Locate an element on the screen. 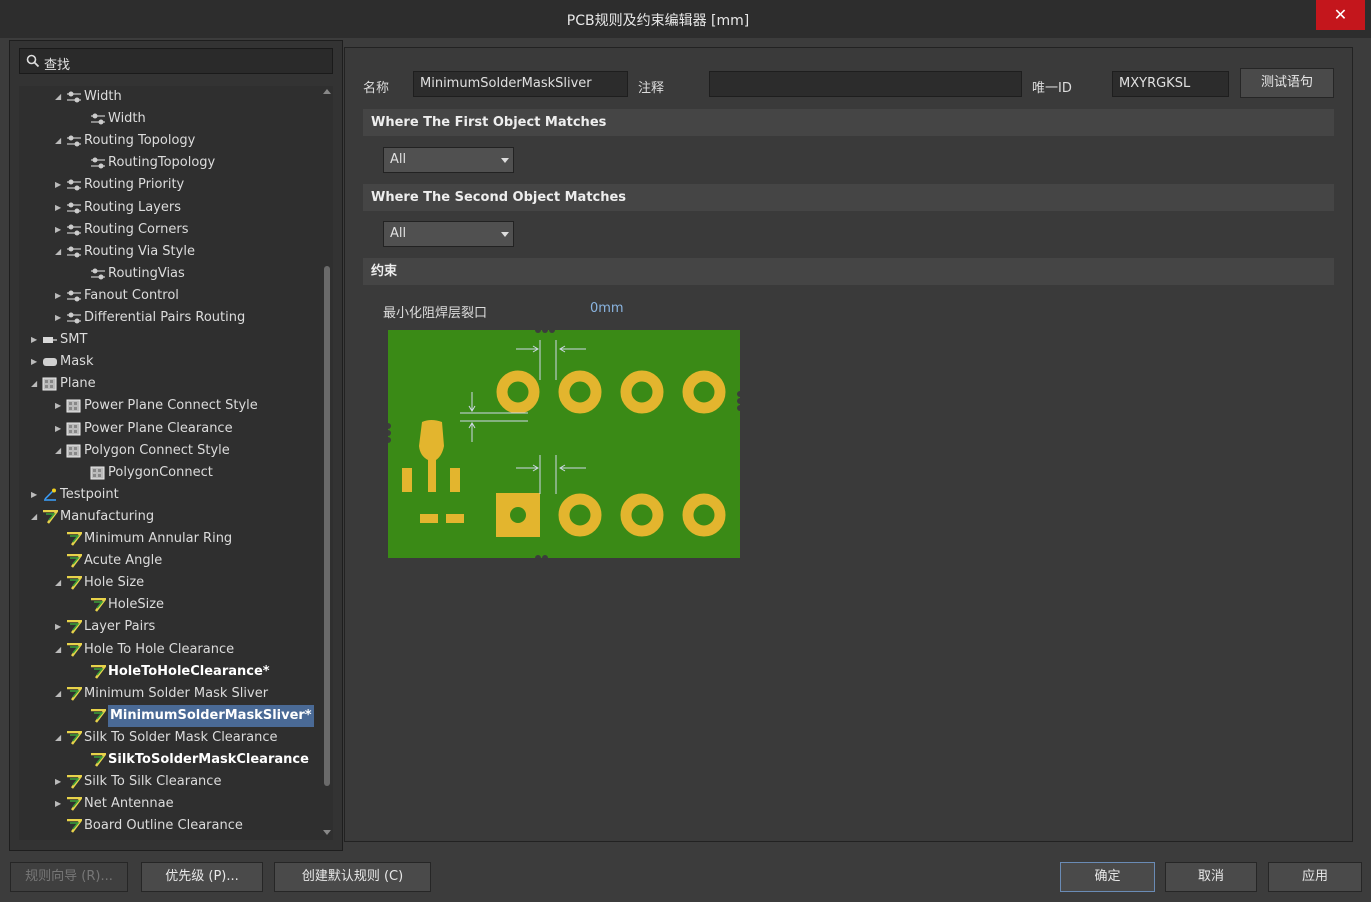 Image resolution: width=1371 pixels, height=902 pixels. tree-item-routing-priority: ▶ Routing Priority is located at coordinates (170, 185).